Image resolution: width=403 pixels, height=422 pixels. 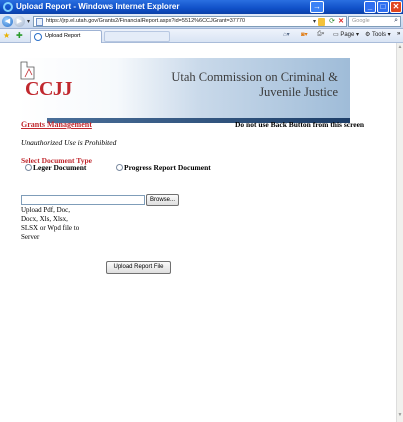 What do you see at coordinates (7, 21) in the screenshot?
I see `back-button: ◀` at bounding box center [7, 21].